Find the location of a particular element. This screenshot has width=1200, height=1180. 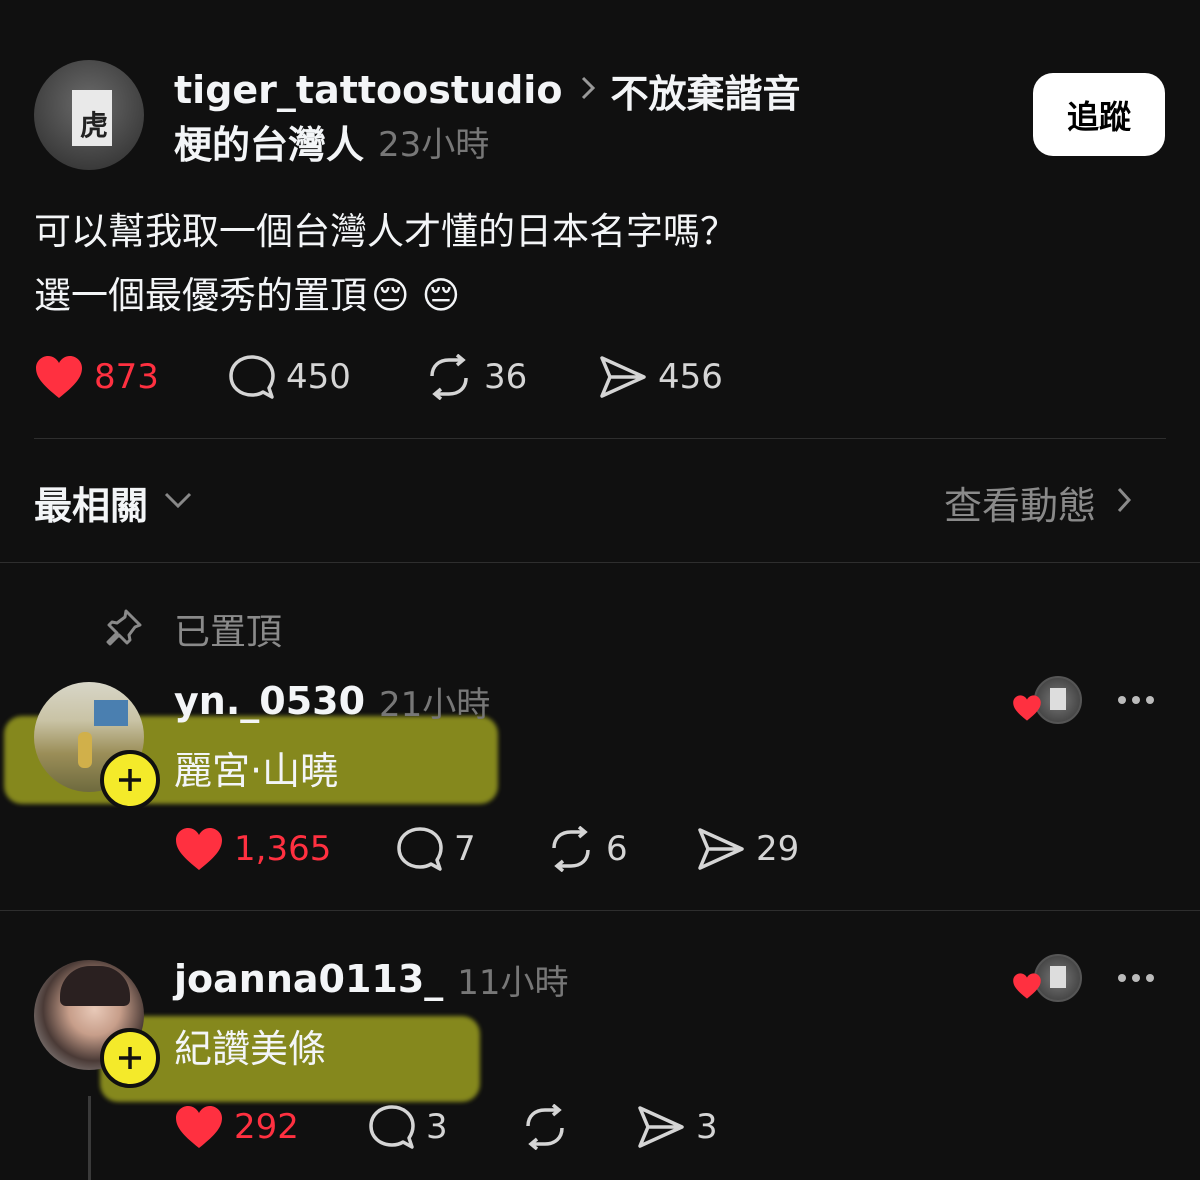

pinned-indicator: 已置頂 is located at coordinates (193, 629).